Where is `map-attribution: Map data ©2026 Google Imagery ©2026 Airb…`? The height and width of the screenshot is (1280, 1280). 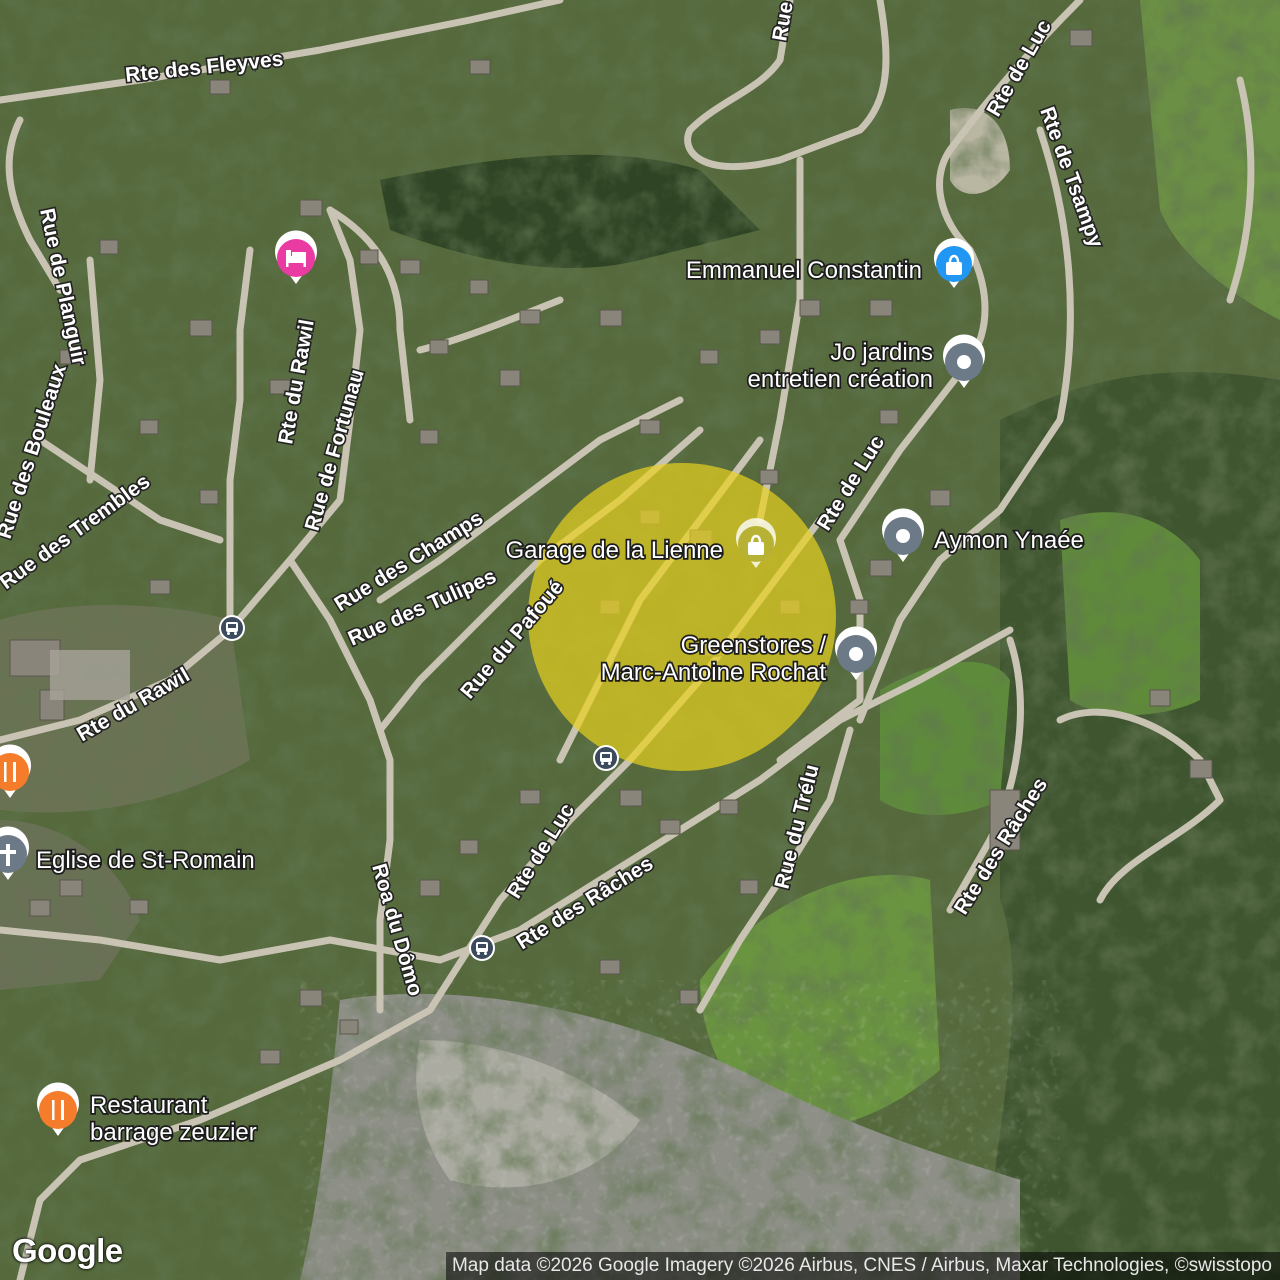
map-attribution: Map data ©2026 Google Imagery ©2026 Airb… is located at coordinates (862, 1266).